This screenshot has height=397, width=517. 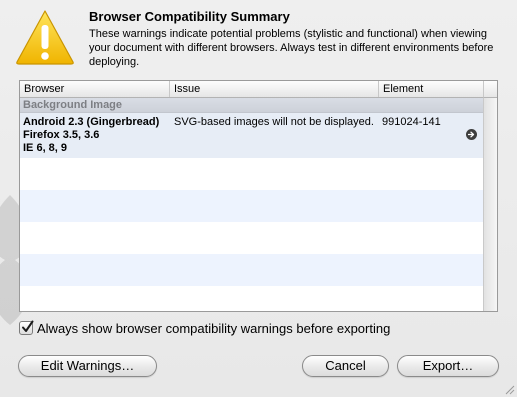 I want to click on vertical-scrollbar, so click(x=490, y=204).